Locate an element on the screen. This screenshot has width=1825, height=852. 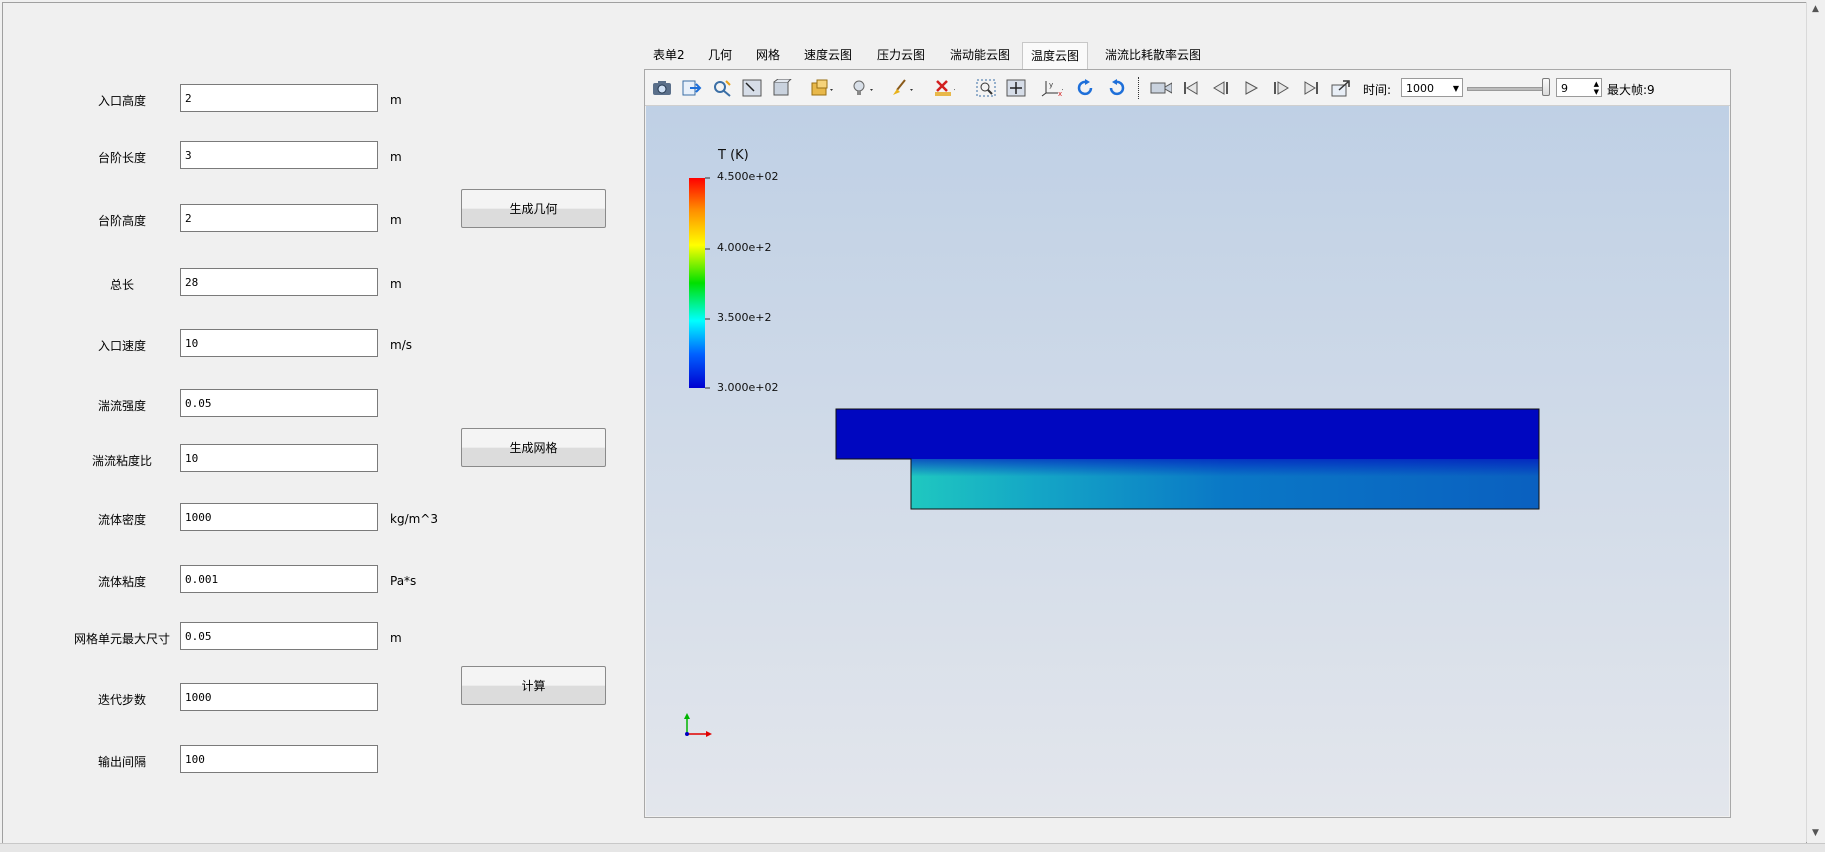
compute-button: 计算 is located at coordinates (533, 685).